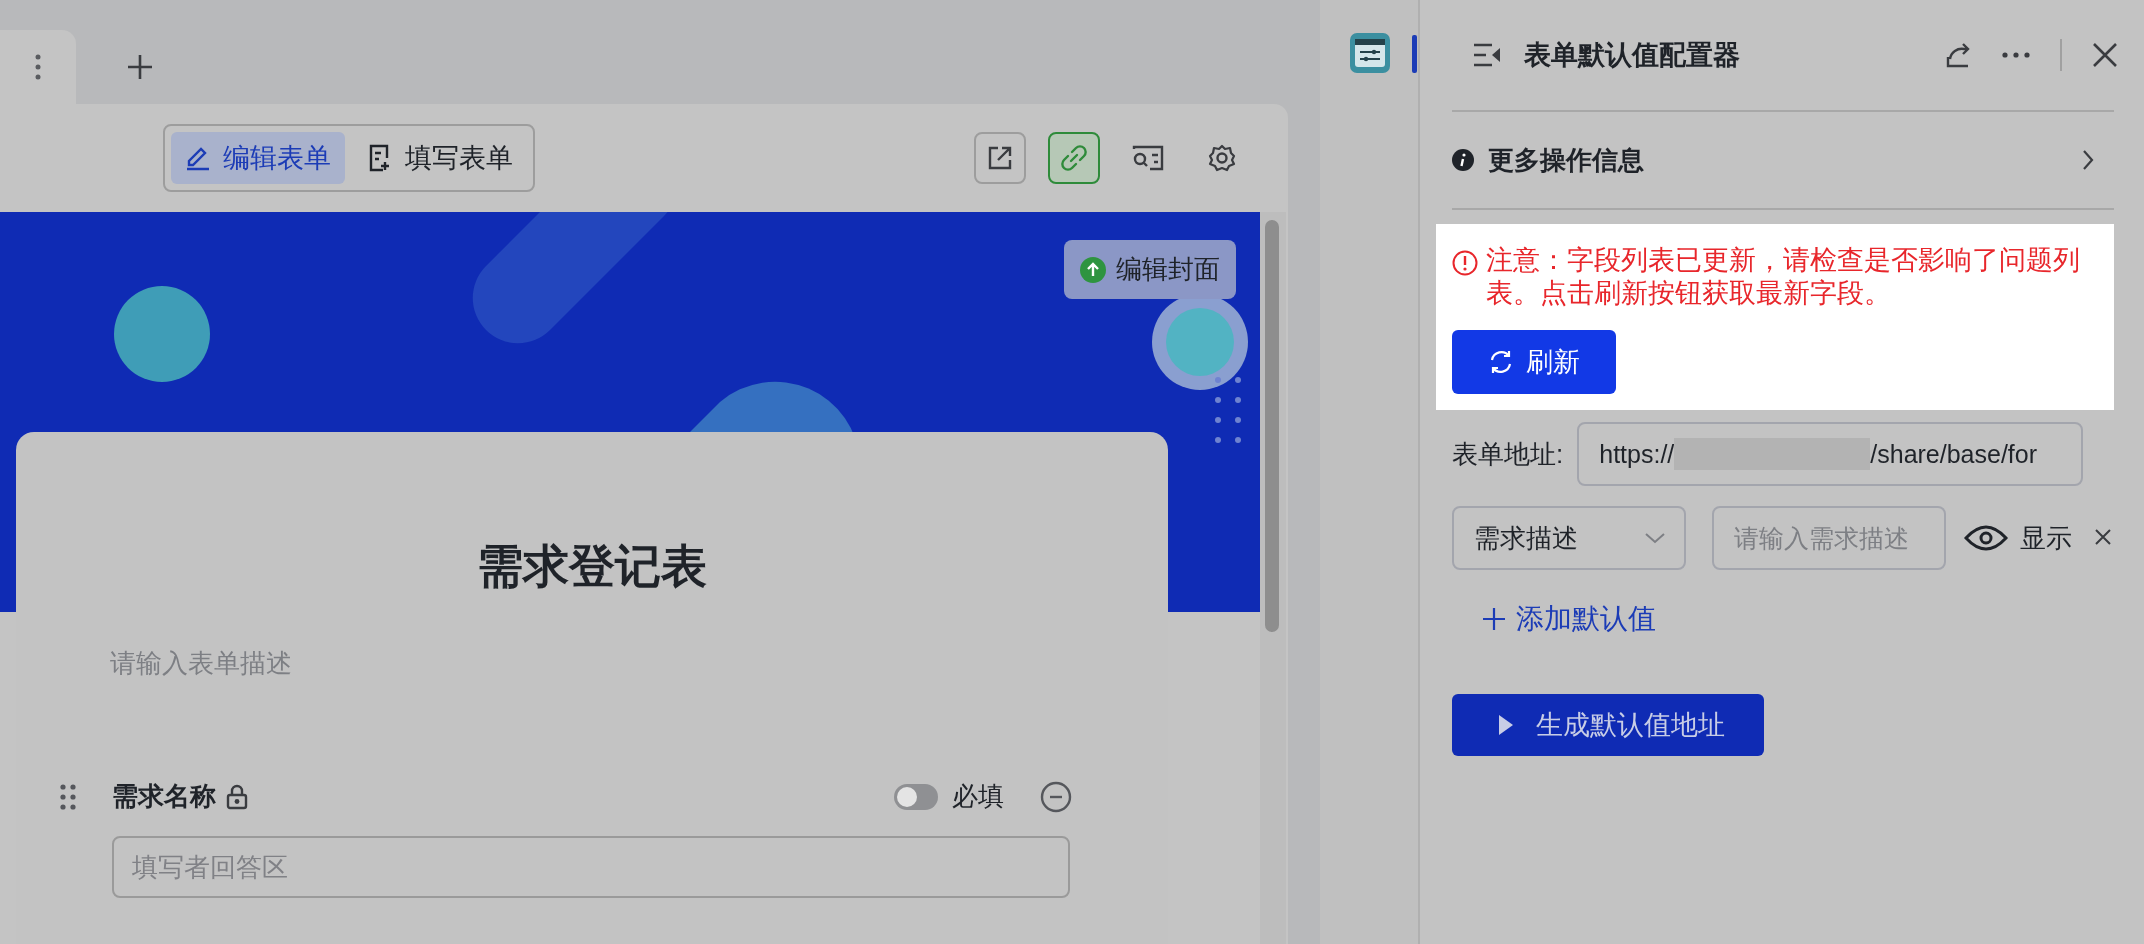 The height and width of the screenshot is (944, 2144). I want to click on share-icon, so click(1958, 55).